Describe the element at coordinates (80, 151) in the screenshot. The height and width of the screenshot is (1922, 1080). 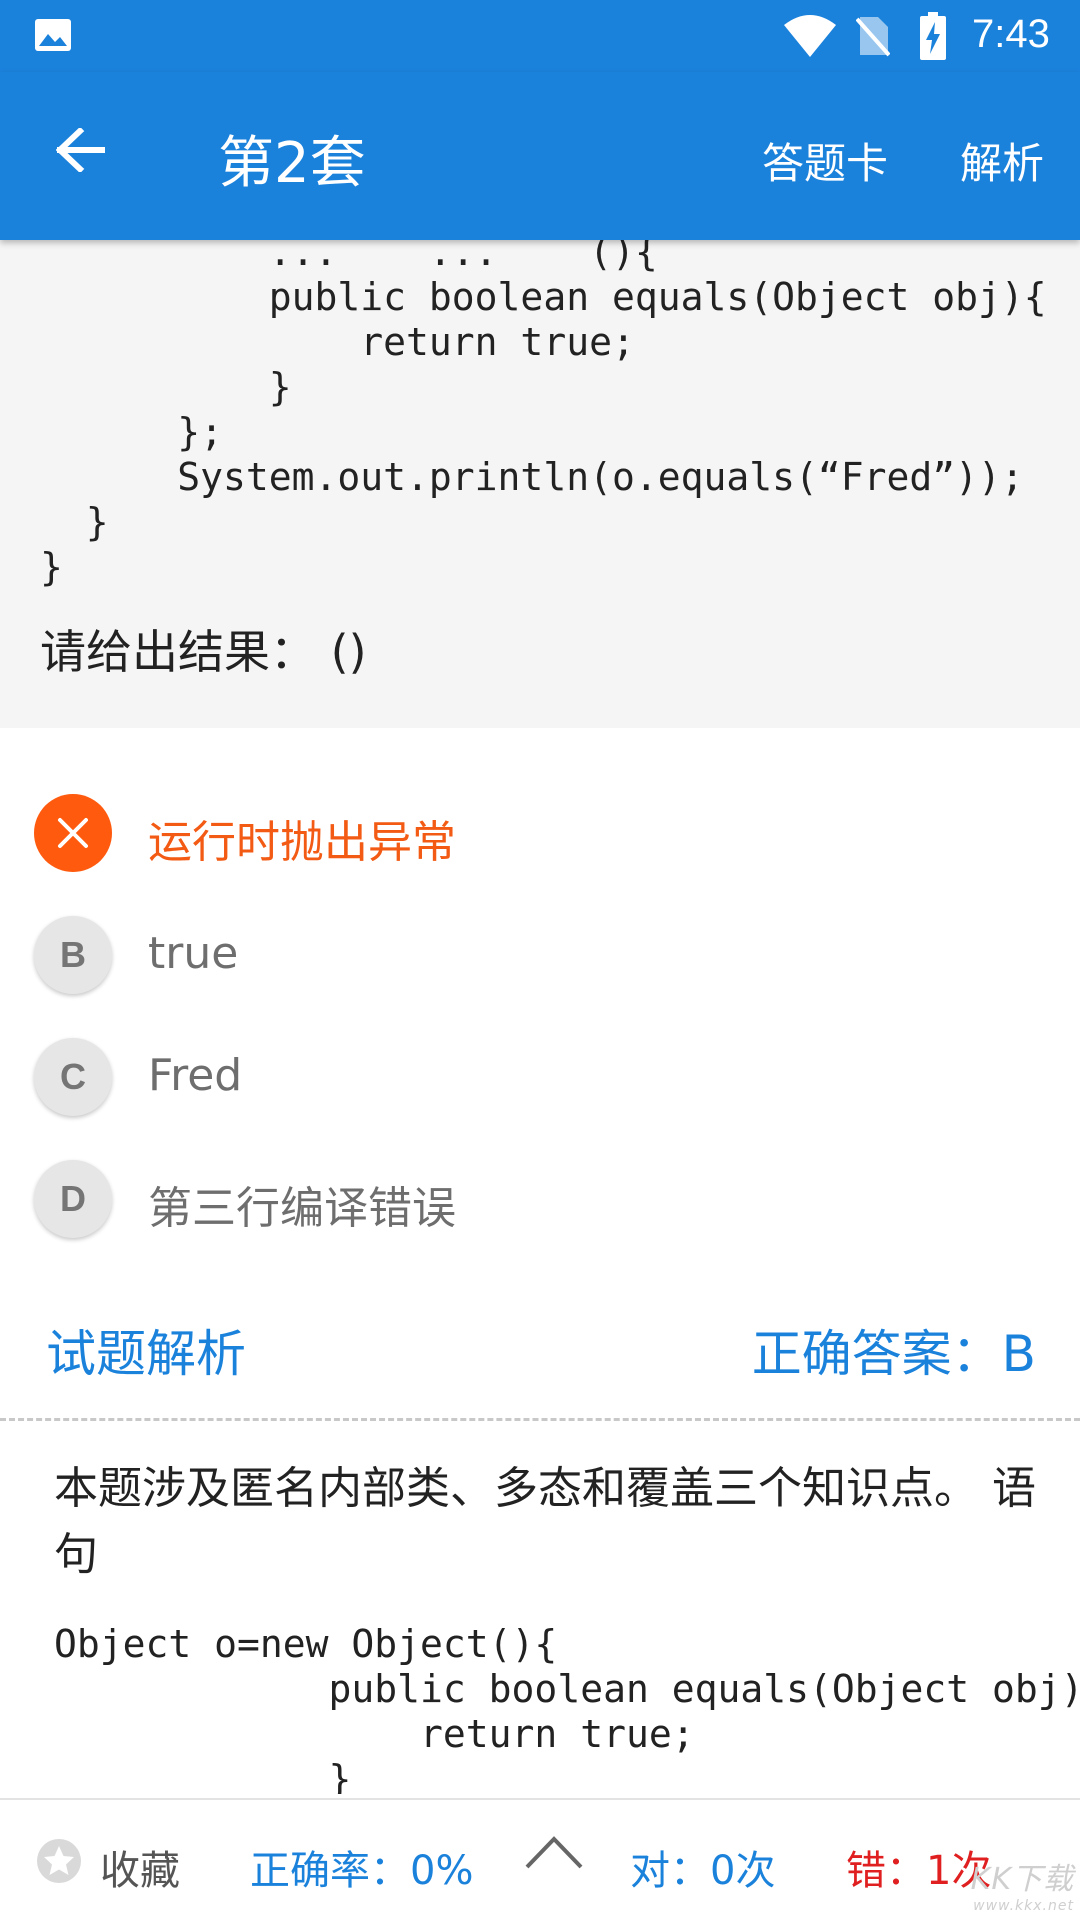
I see `back-arrow-icon` at that location.